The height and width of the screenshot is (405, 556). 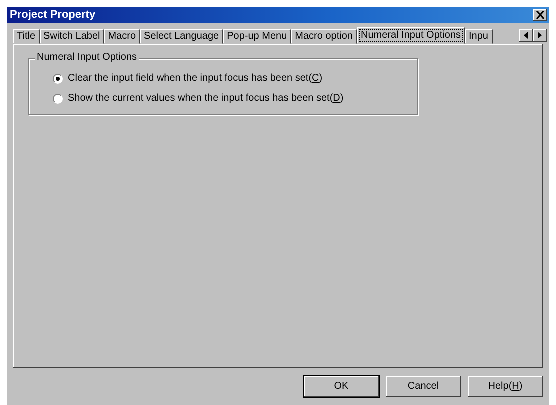 I want to click on dialog-button: Help(H), so click(x=505, y=386).